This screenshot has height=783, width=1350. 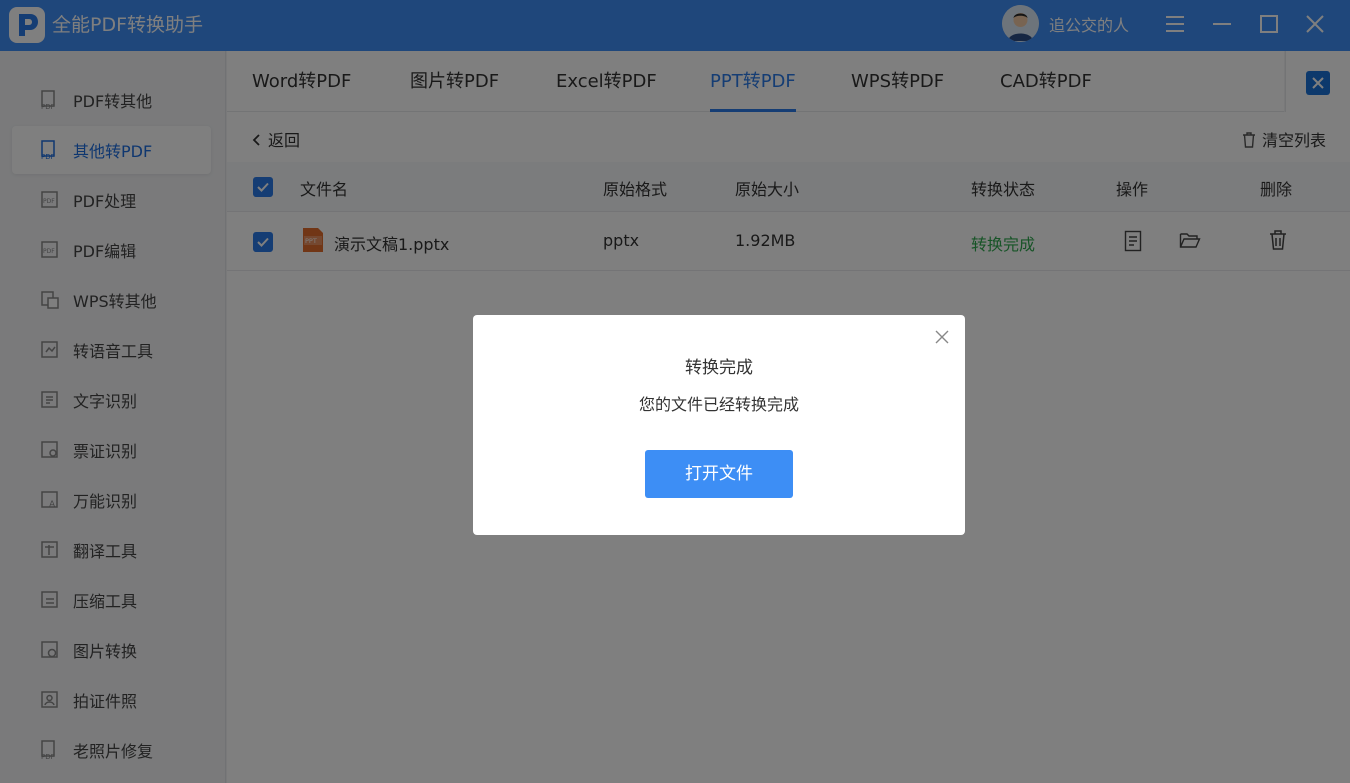 What do you see at coordinates (719, 368) in the screenshot?
I see `dialog-title: 转换完成` at bounding box center [719, 368].